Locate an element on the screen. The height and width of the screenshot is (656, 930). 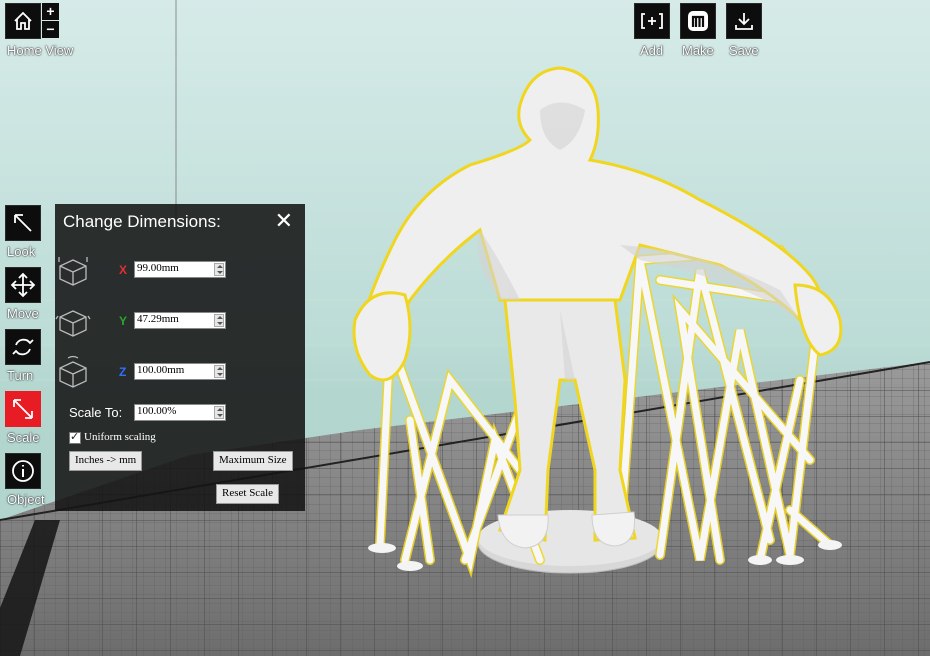
zoom-in-button: + is located at coordinates (50, 11).